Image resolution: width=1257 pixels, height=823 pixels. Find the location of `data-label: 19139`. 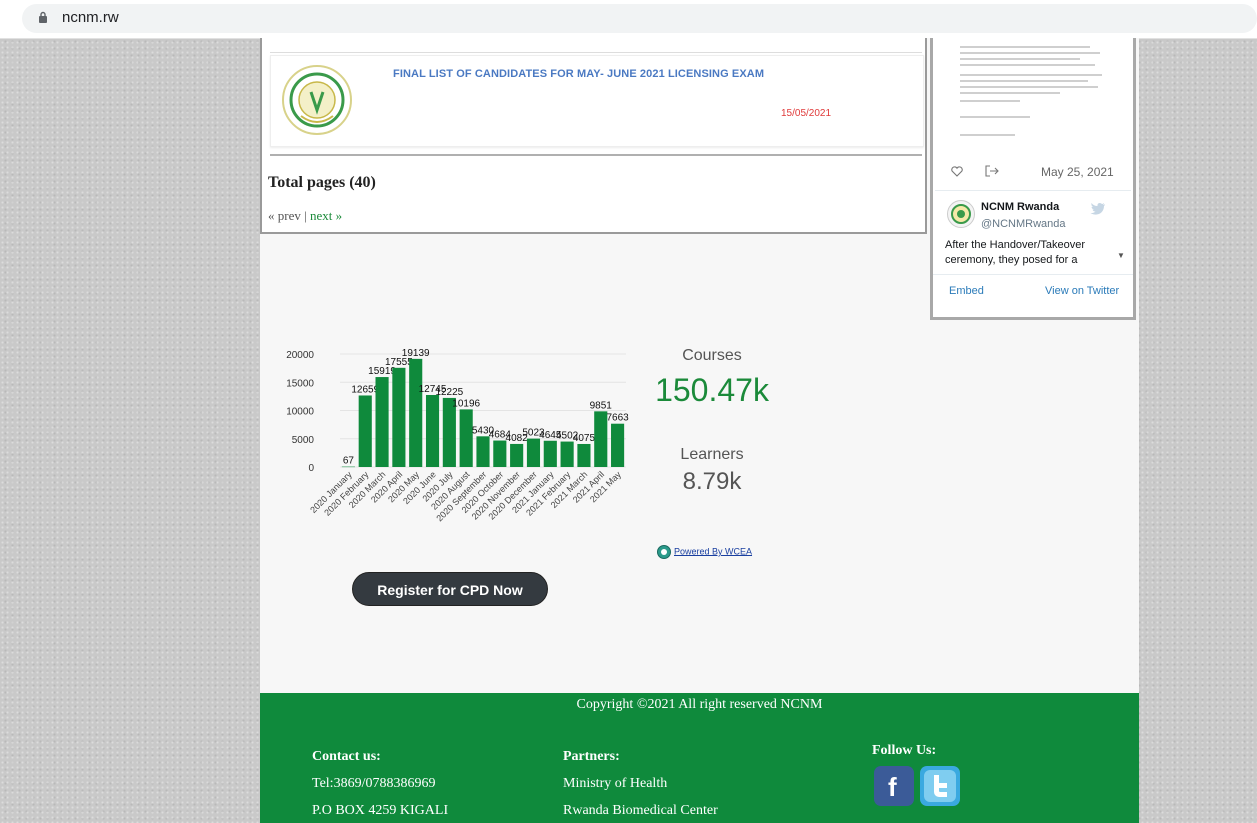

data-label: 19139 is located at coordinates (416, 353).